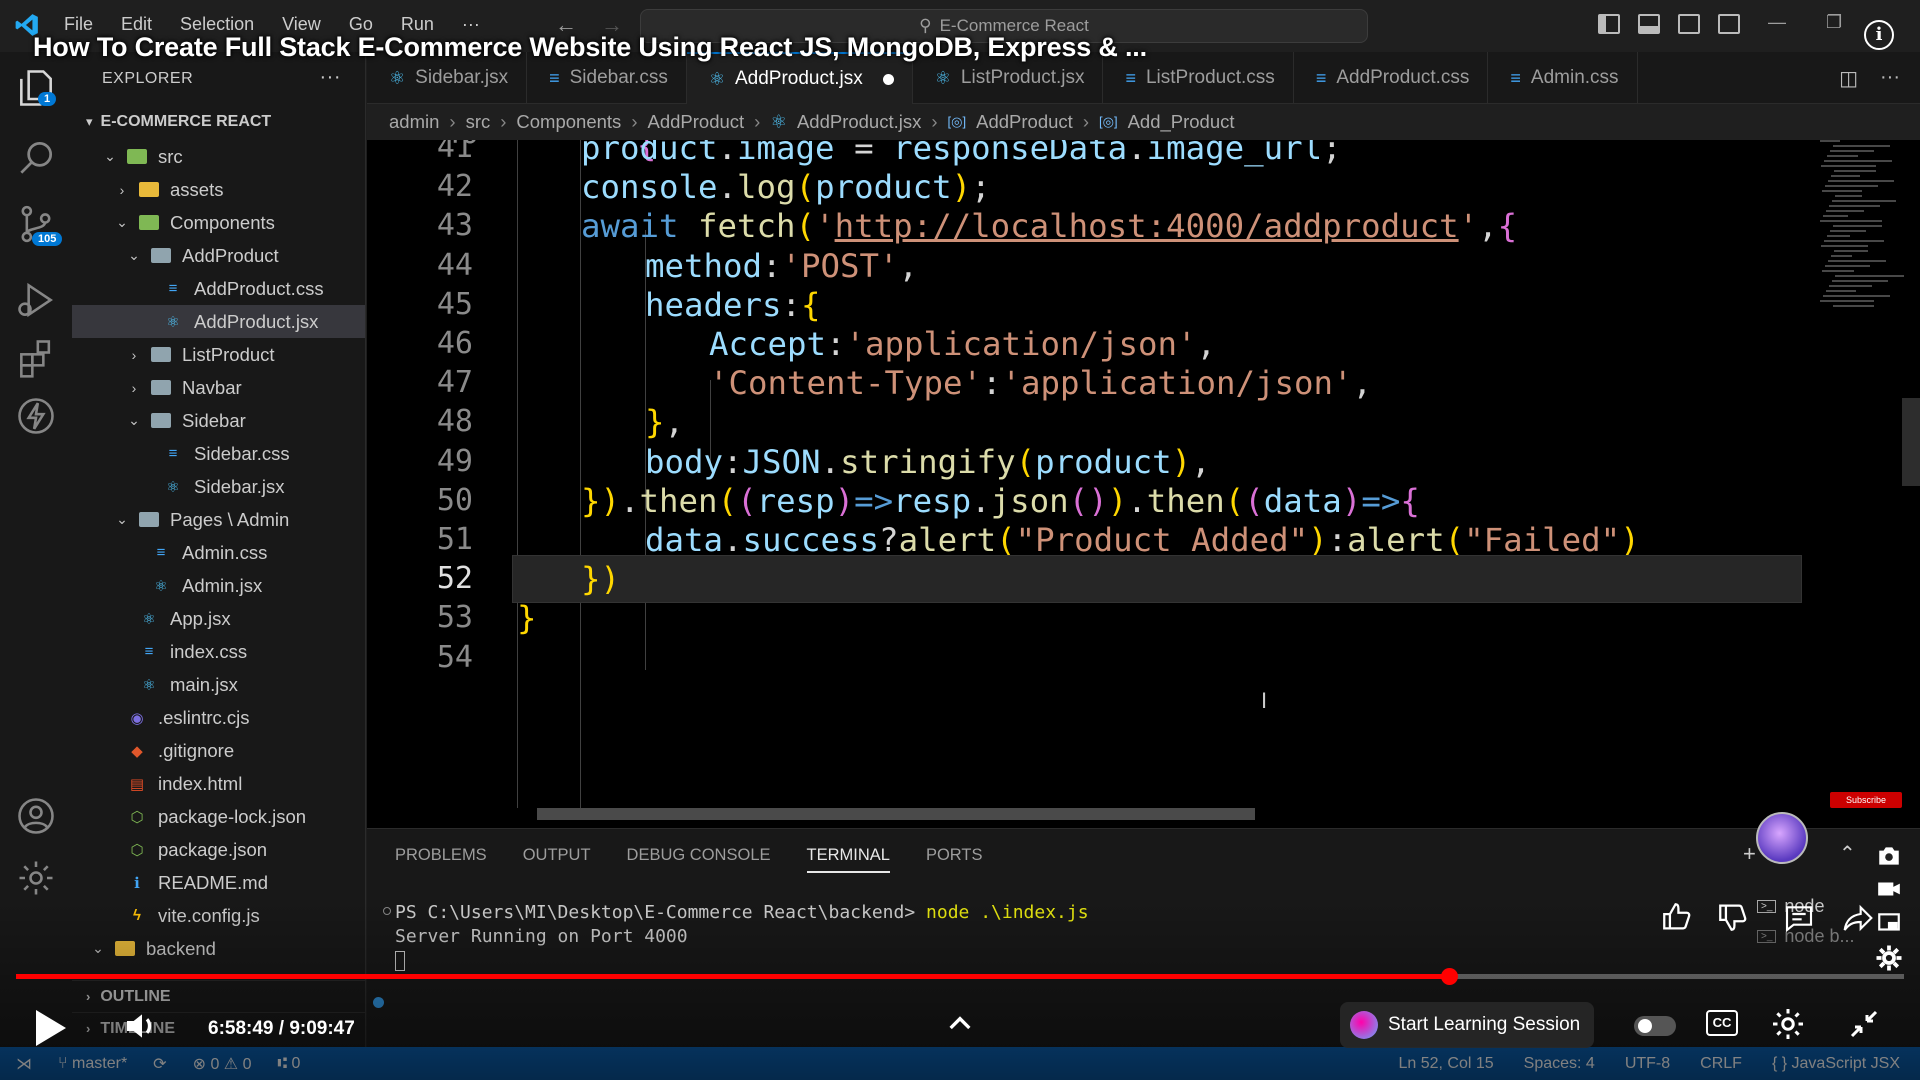 This screenshot has width=1920, height=1080. What do you see at coordinates (1879, 35) in the screenshot?
I see `info-icon: i` at bounding box center [1879, 35].